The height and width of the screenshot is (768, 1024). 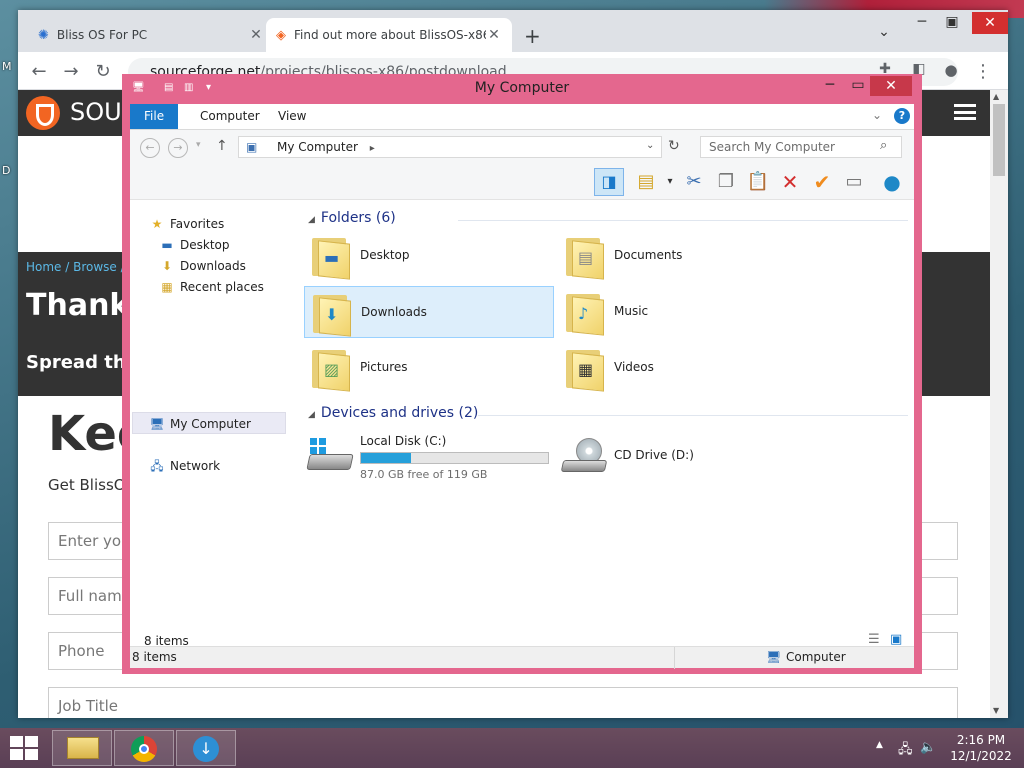 I want to click on preview-pane-icon: ◨, so click(x=609, y=182).